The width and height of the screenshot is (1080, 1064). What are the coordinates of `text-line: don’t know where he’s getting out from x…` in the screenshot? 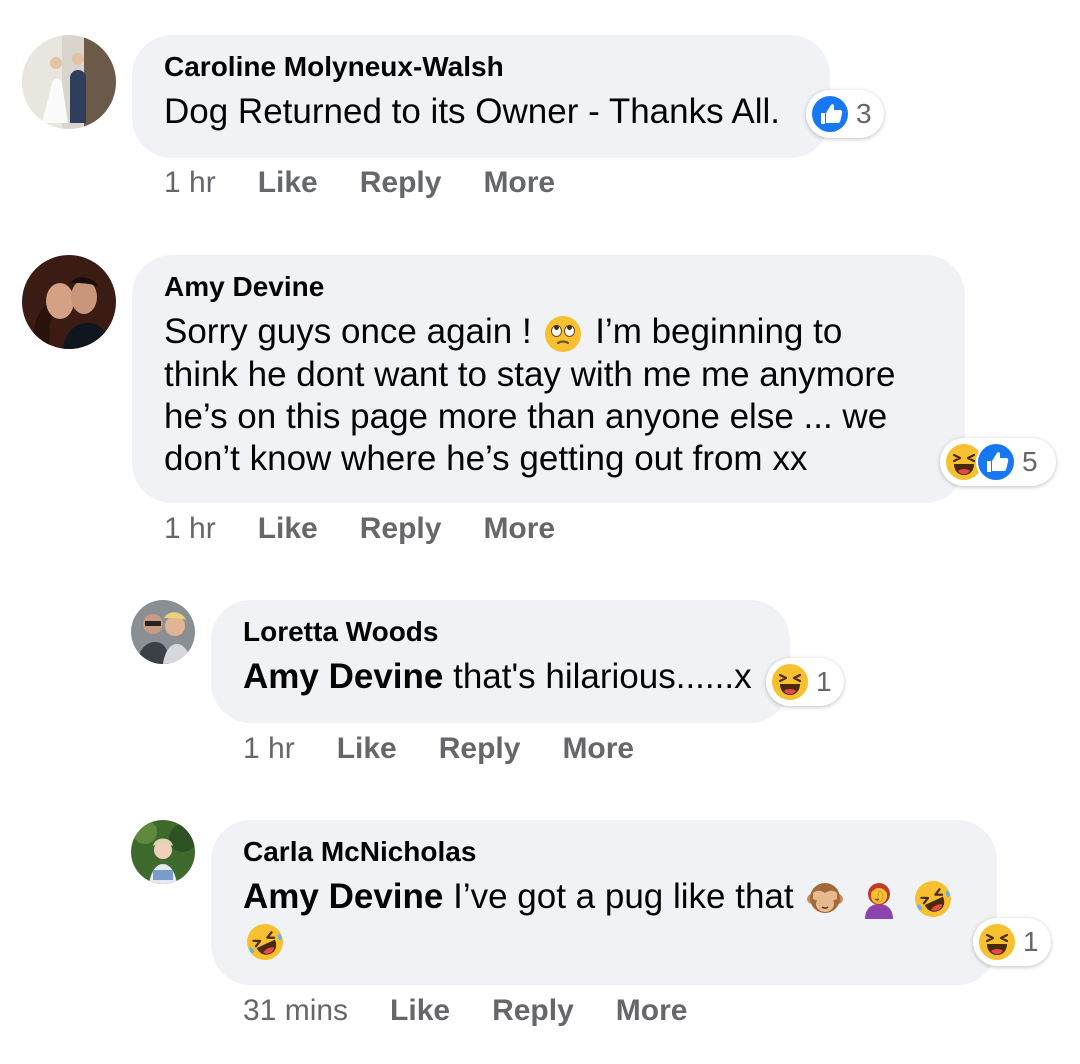 It's located at (486, 458).